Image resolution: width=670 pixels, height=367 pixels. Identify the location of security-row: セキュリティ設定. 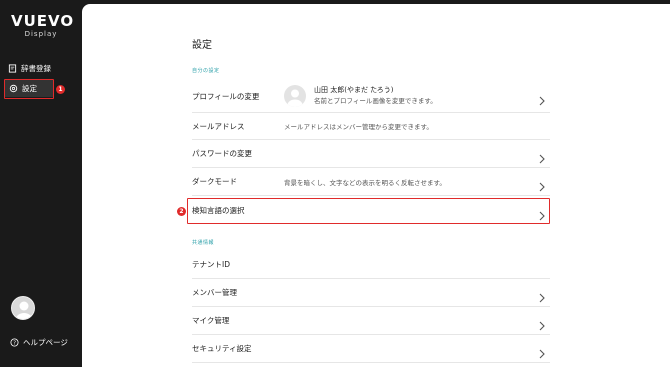
(371, 349).